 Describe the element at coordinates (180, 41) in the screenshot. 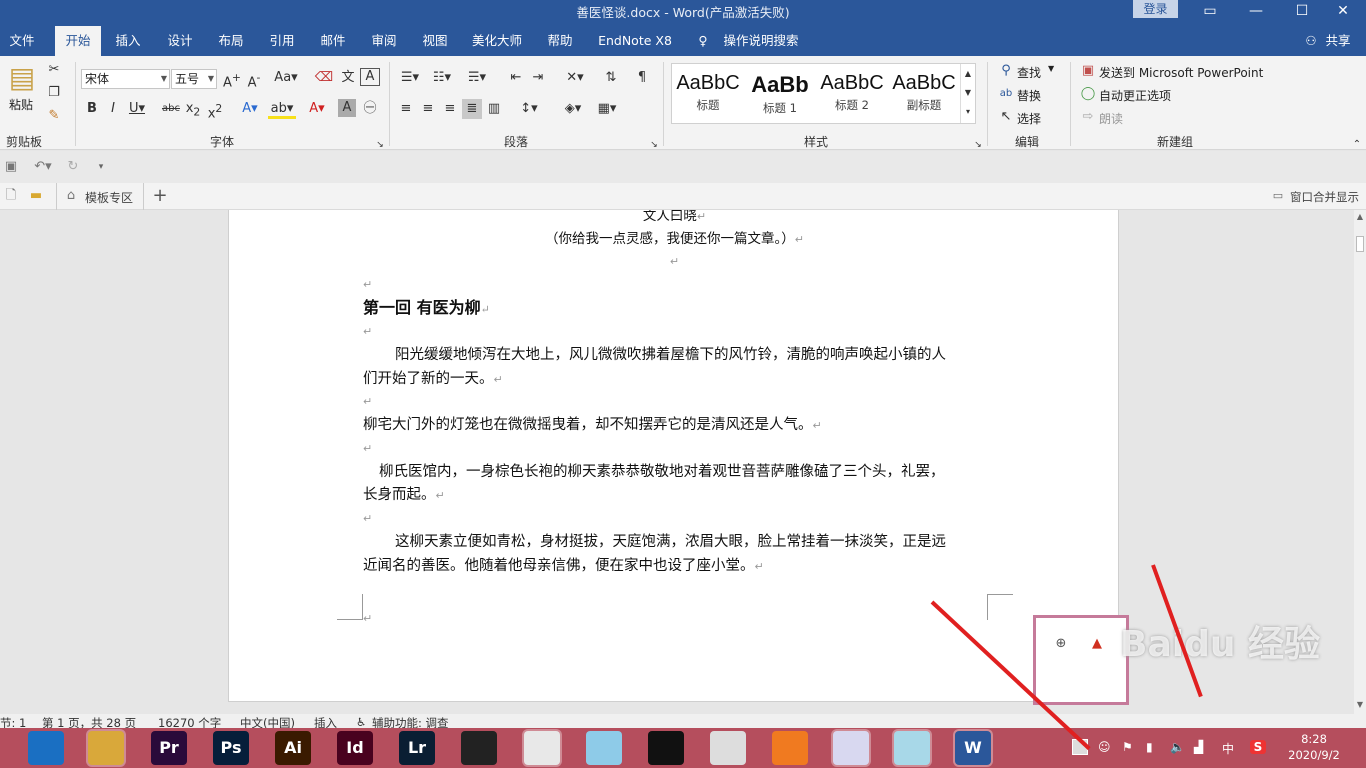

I see `tab-design: 设计` at that location.